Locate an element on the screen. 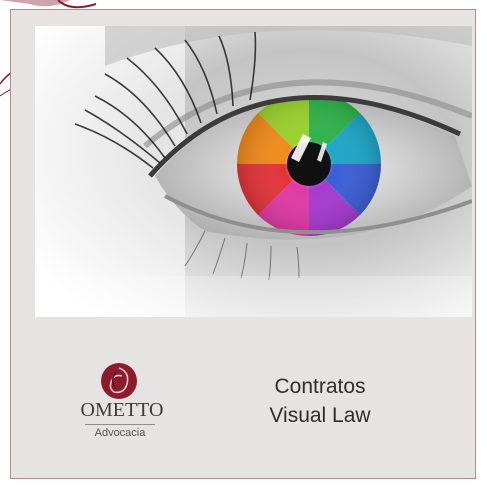 Image resolution: width=487 pixels, height=490 pixels. slide-title: Contratos Visual Law is located at coordinates (320, 401).